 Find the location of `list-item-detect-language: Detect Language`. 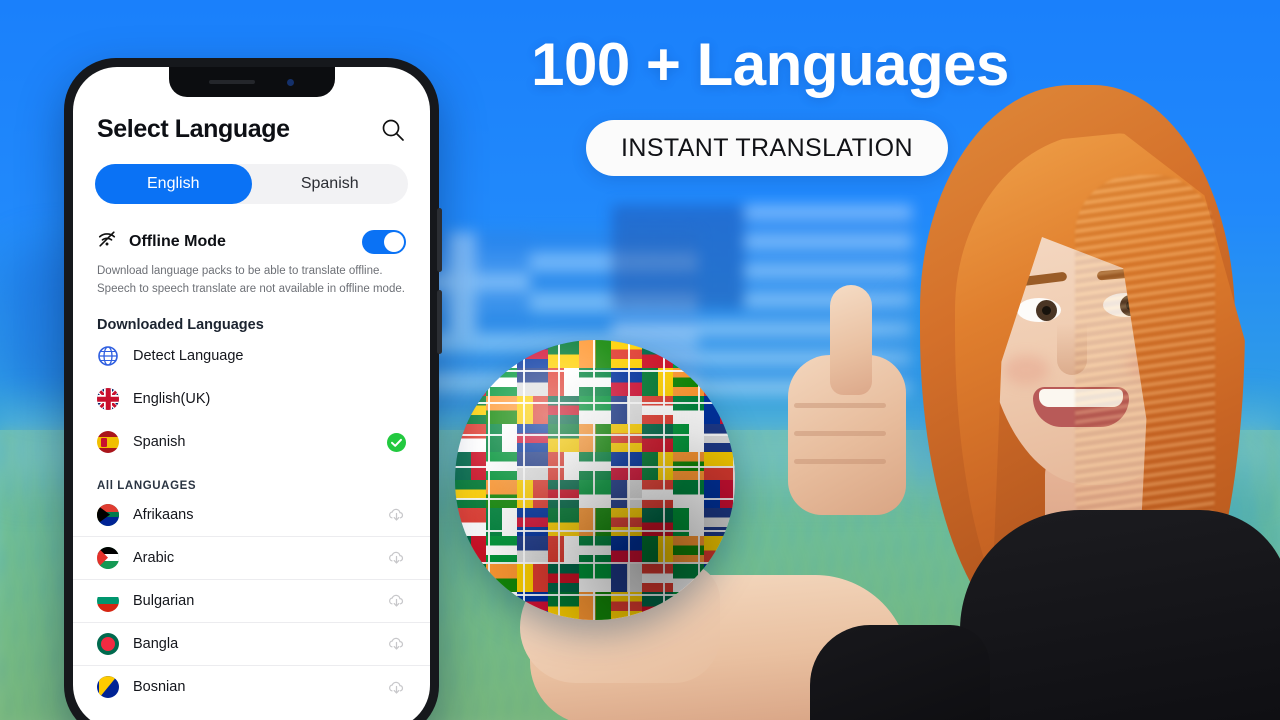

list-item-detect-language: Detect Language is located at coordinates (251, 356).